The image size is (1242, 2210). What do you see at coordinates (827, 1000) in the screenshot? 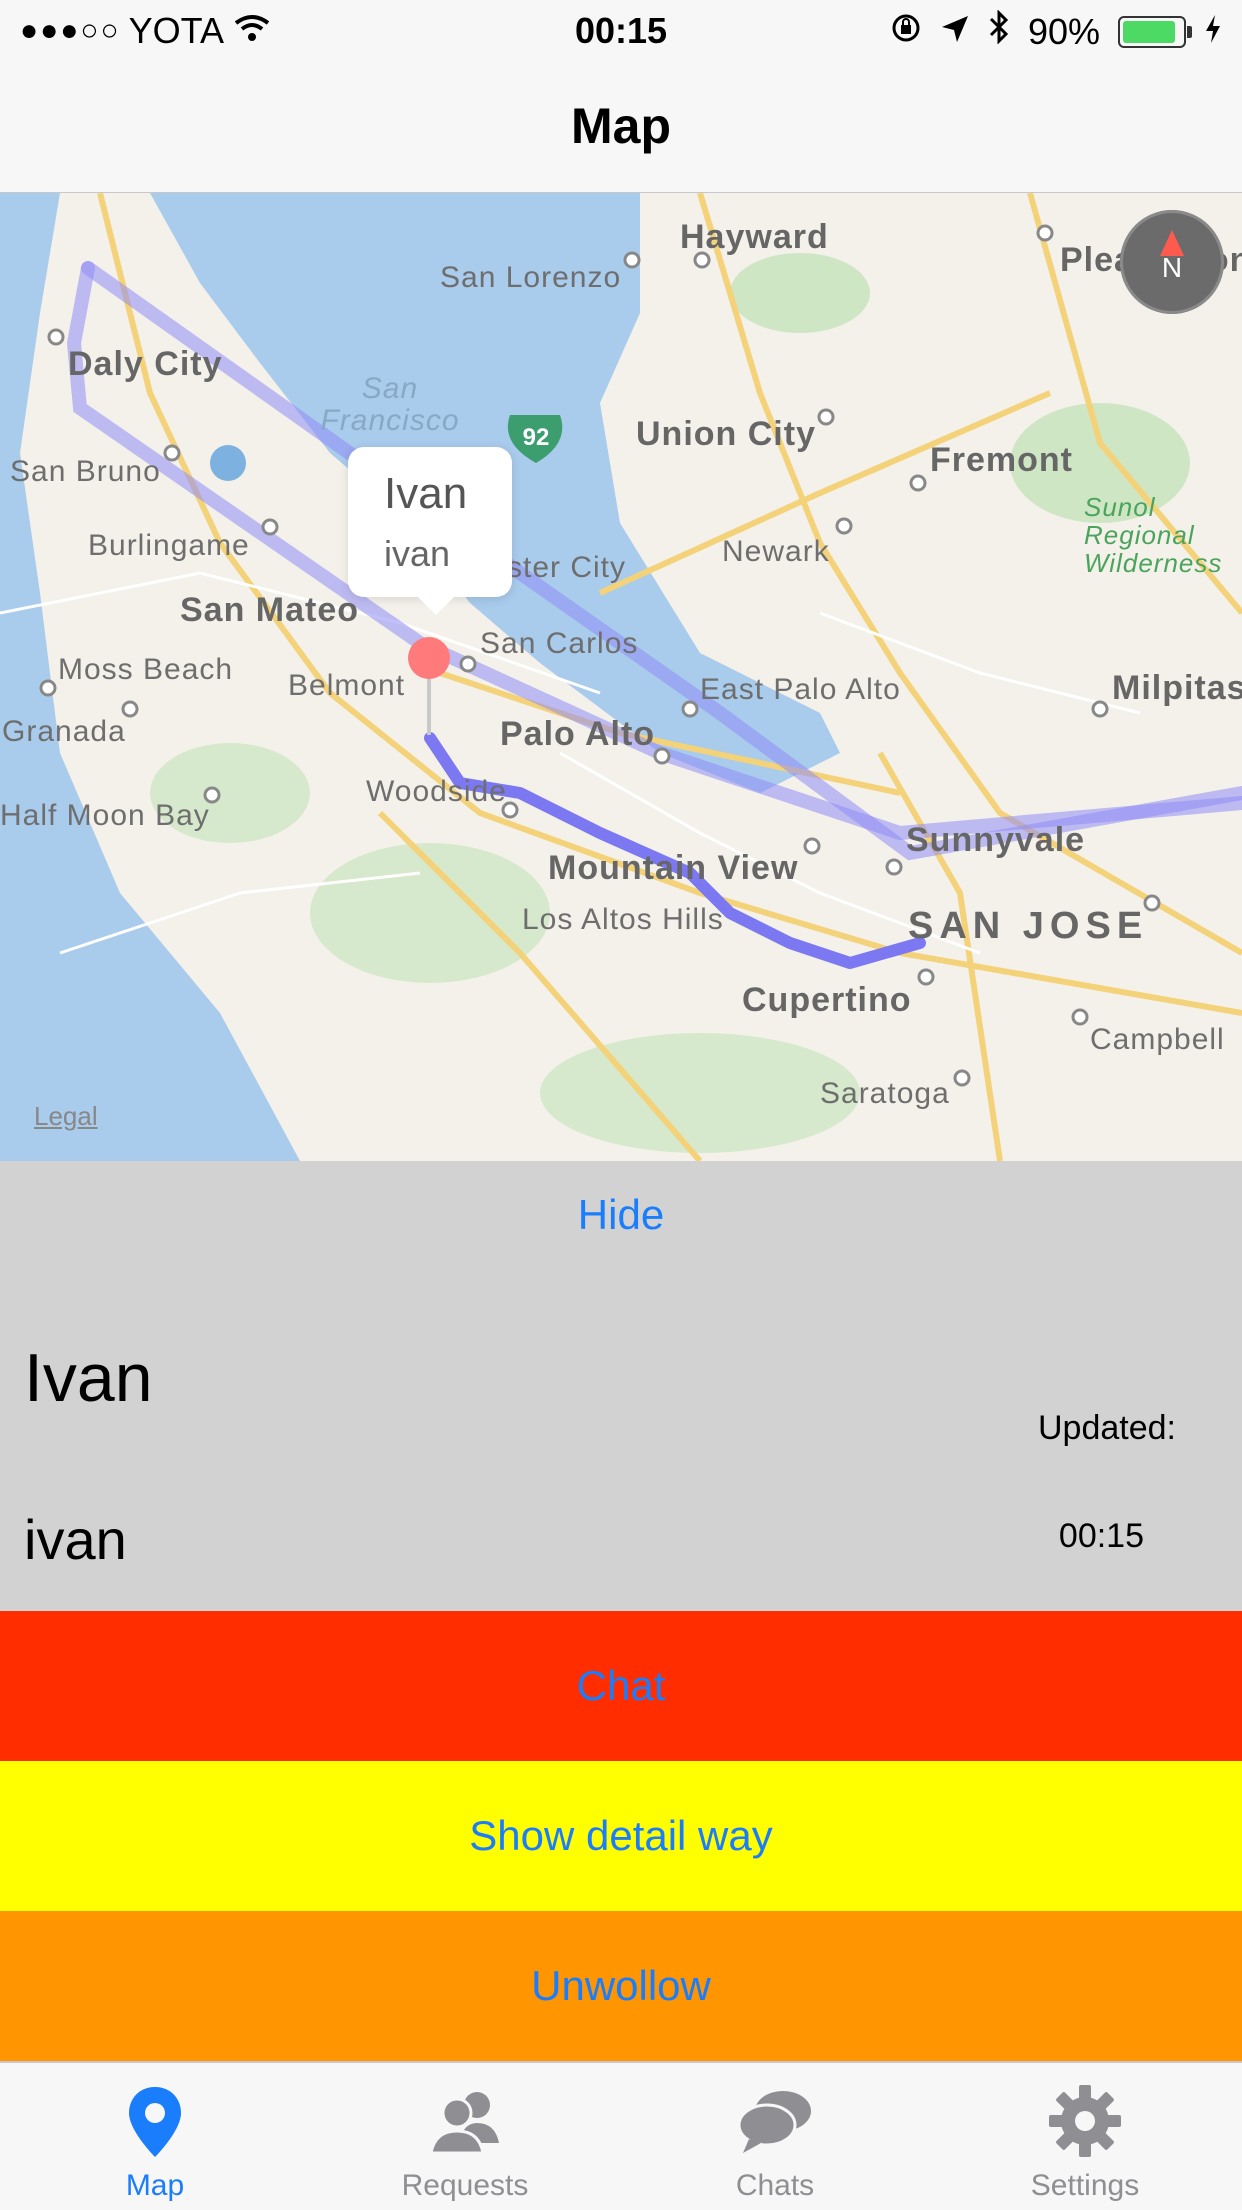
I see `place-label: Cupertino` at bounding box center [827, 1000].